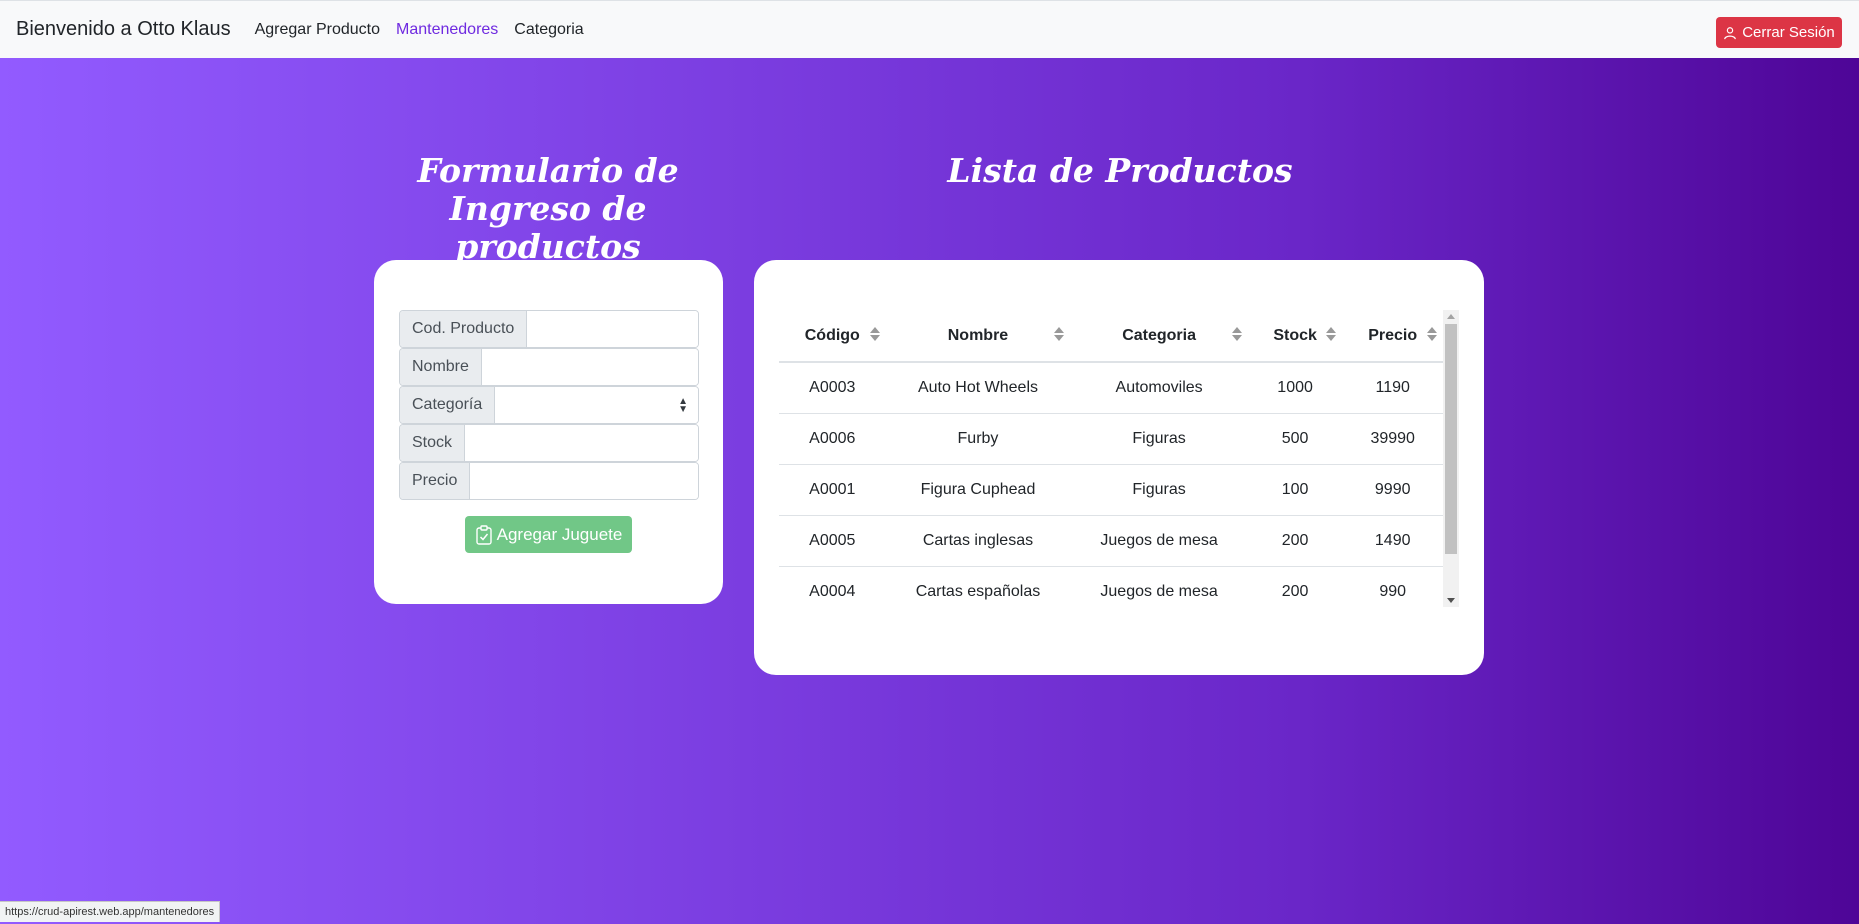 The image size is (1859, 924). Describe the element at coordinates (559, 534) in the screenshot. I see `add-toy-label: Agregar Juguete` at that location.